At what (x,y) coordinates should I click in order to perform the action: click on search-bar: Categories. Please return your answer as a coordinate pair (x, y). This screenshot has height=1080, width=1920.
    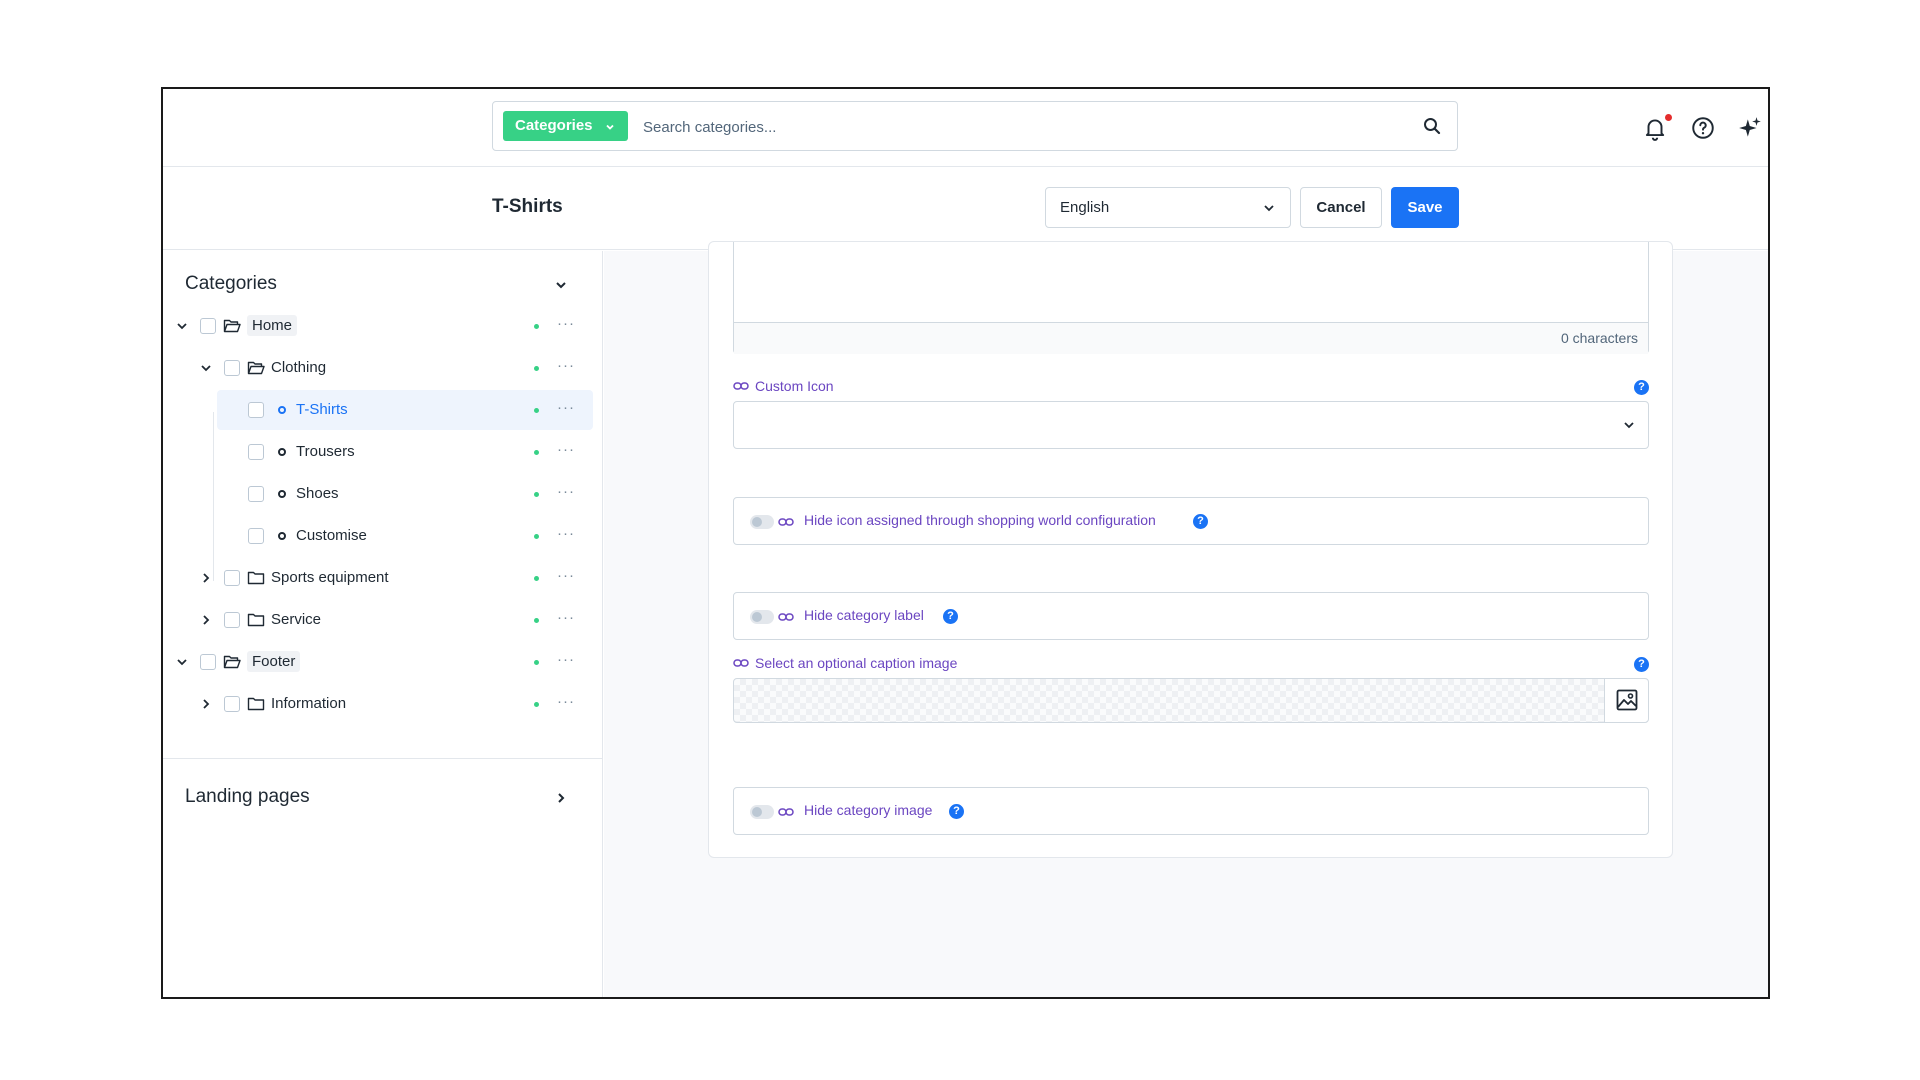
    Looking at the image, I should click on (975, 126).